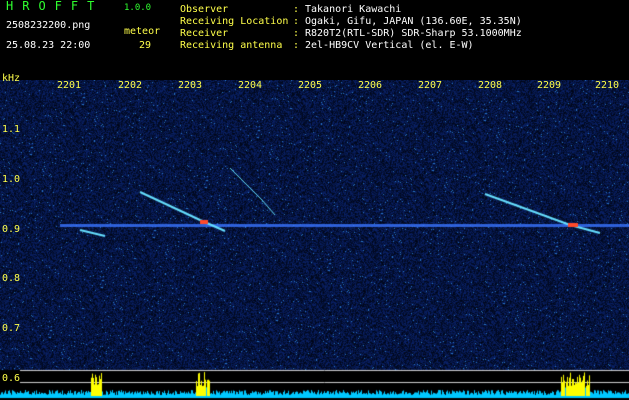 The height and width of the screenshot is (400, 629). I want to click on info-value-receiver: R820T2(RTL-SDR) SDR-Sharp 53.1000MHz, so click(413, 33).